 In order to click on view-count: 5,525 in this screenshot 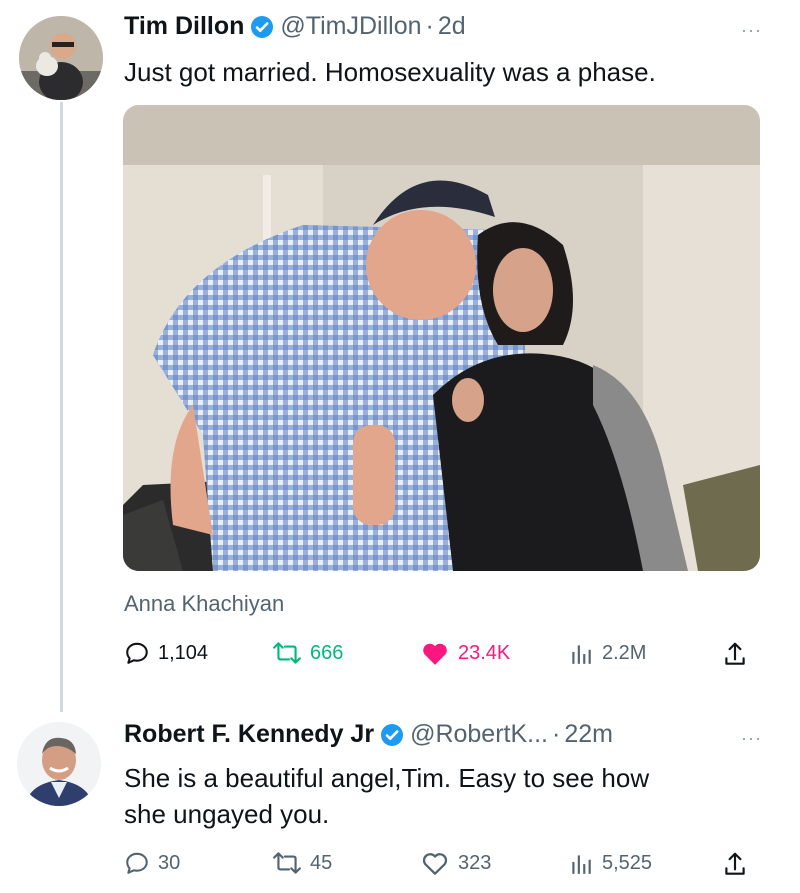, I will do `click(627, 862)`.